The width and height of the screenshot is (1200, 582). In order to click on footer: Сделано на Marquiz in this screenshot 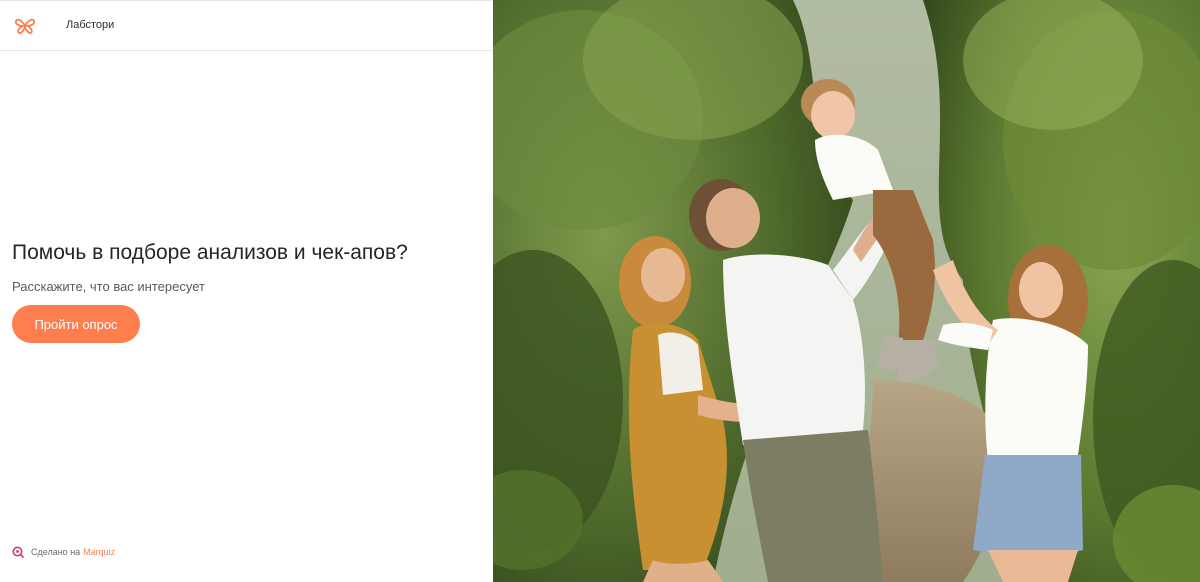, I will do `click(63, 552)`.